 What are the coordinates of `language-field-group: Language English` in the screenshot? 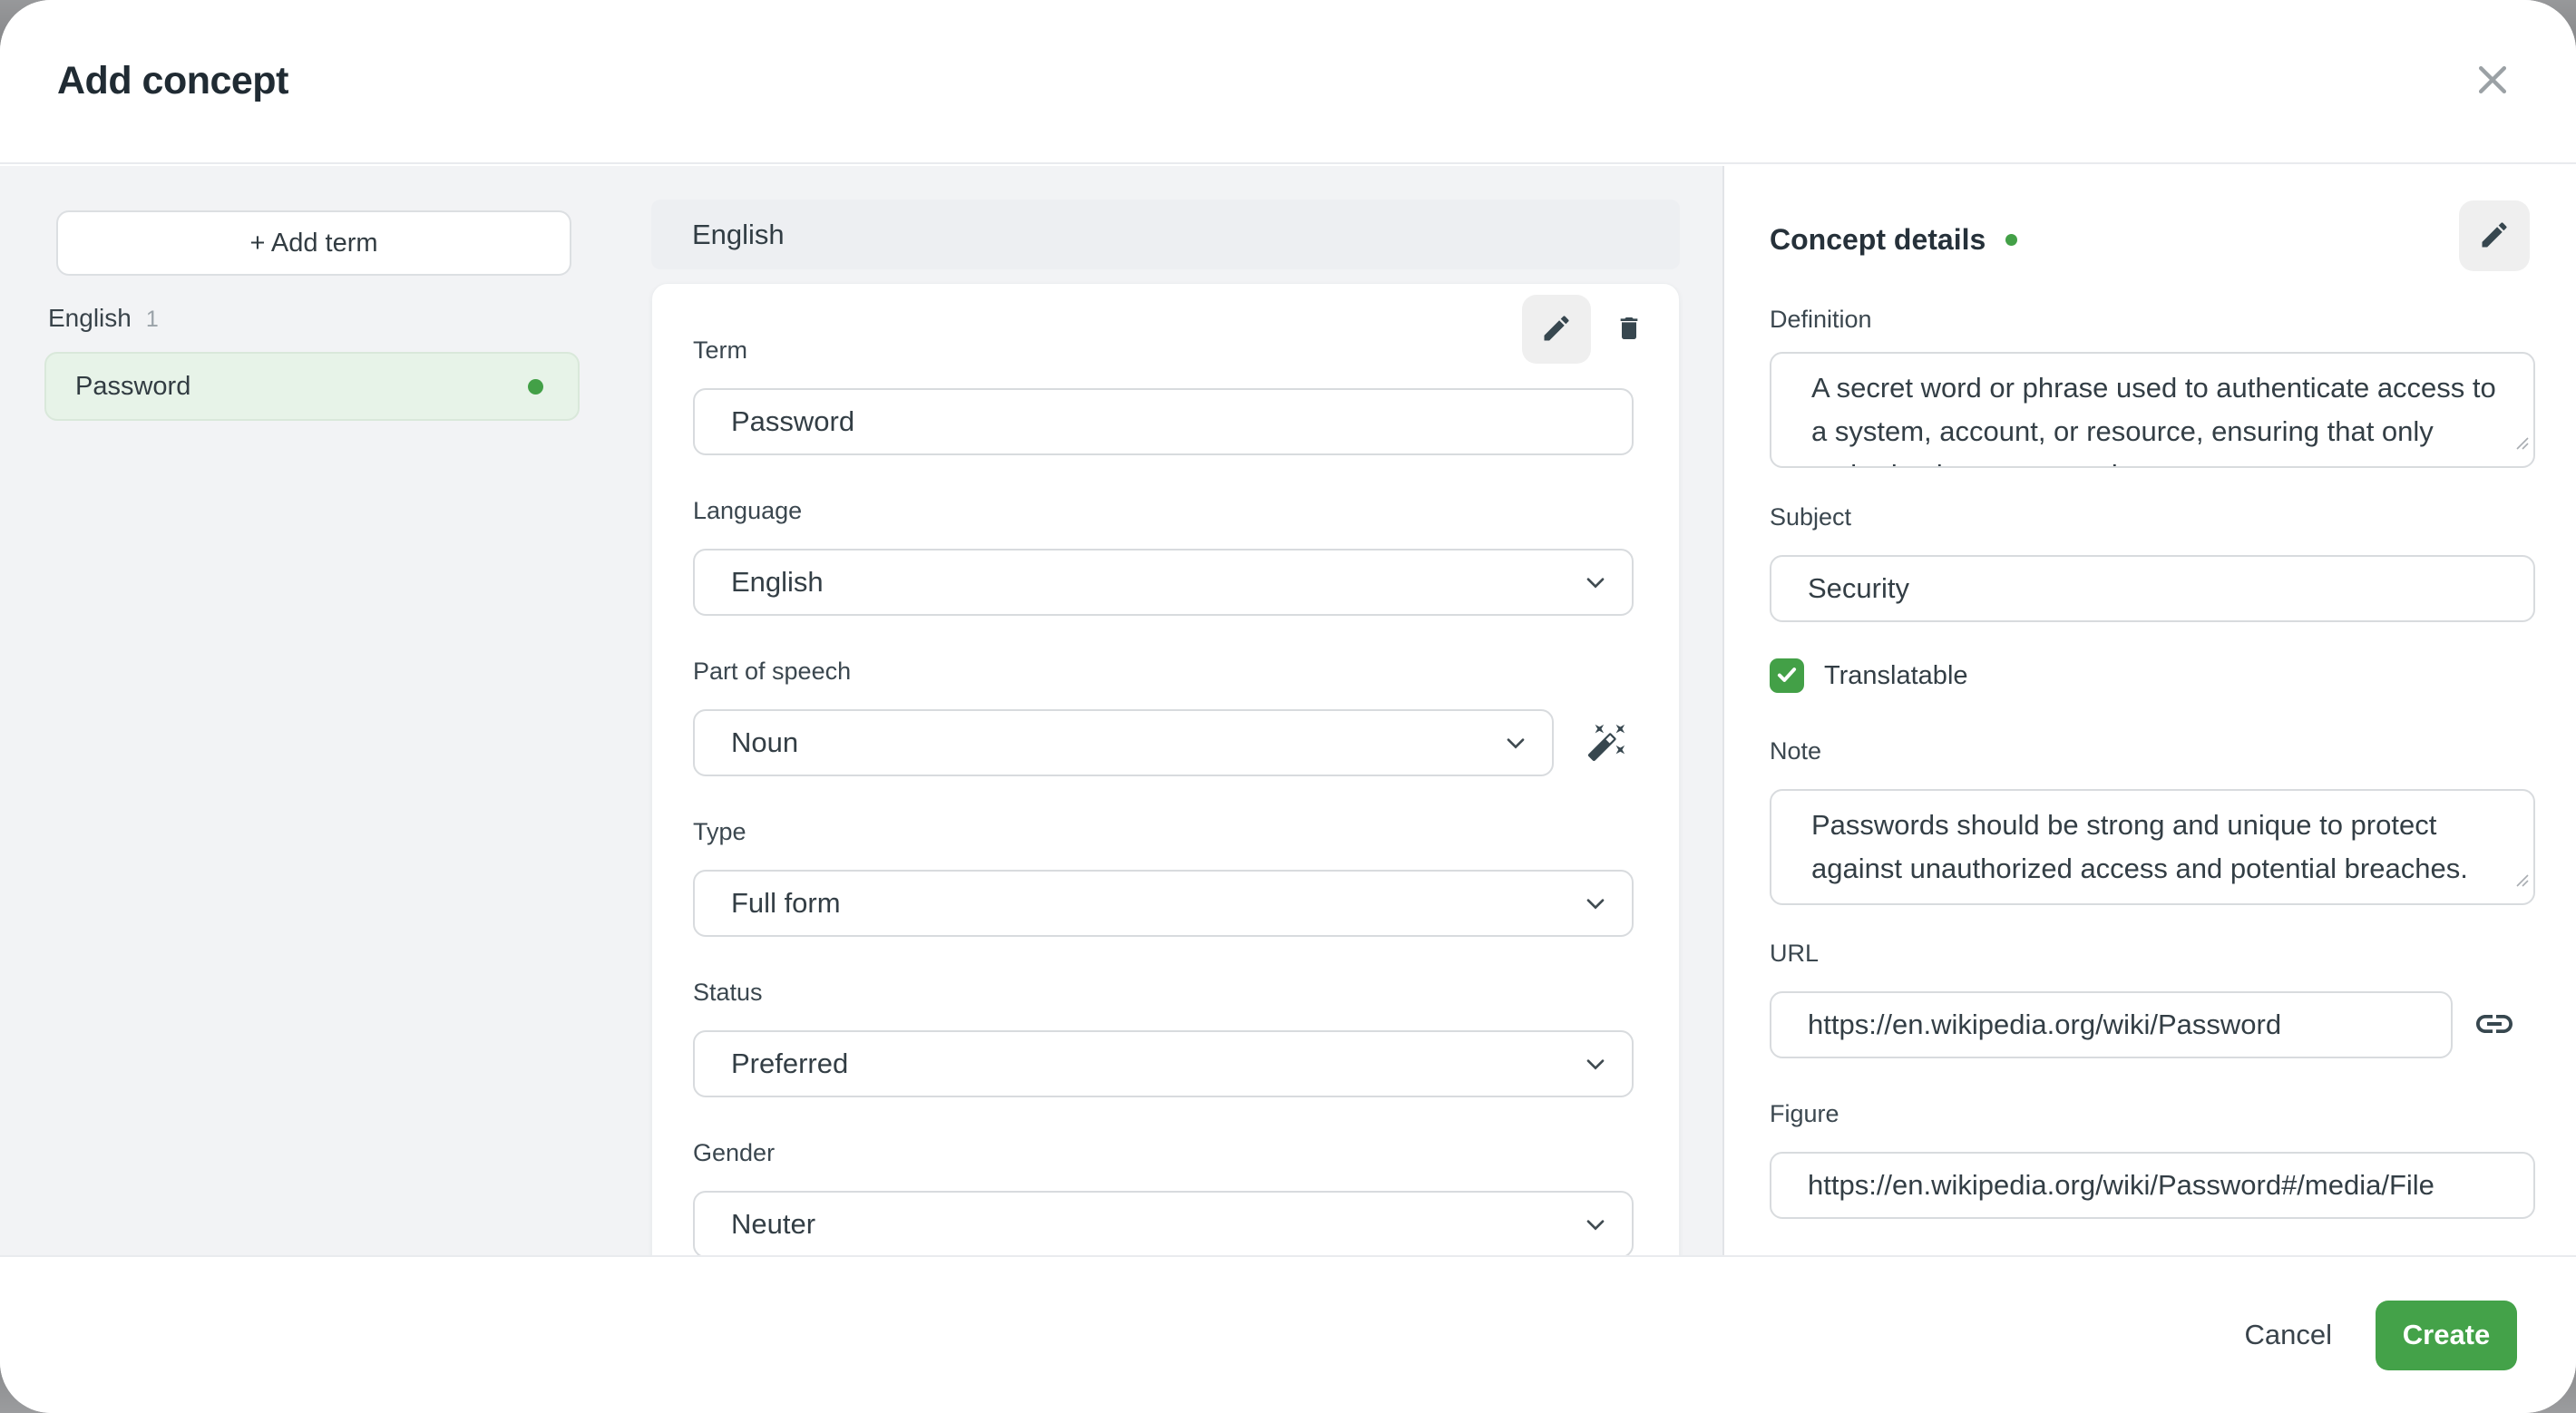 It's located at (1163, 556).